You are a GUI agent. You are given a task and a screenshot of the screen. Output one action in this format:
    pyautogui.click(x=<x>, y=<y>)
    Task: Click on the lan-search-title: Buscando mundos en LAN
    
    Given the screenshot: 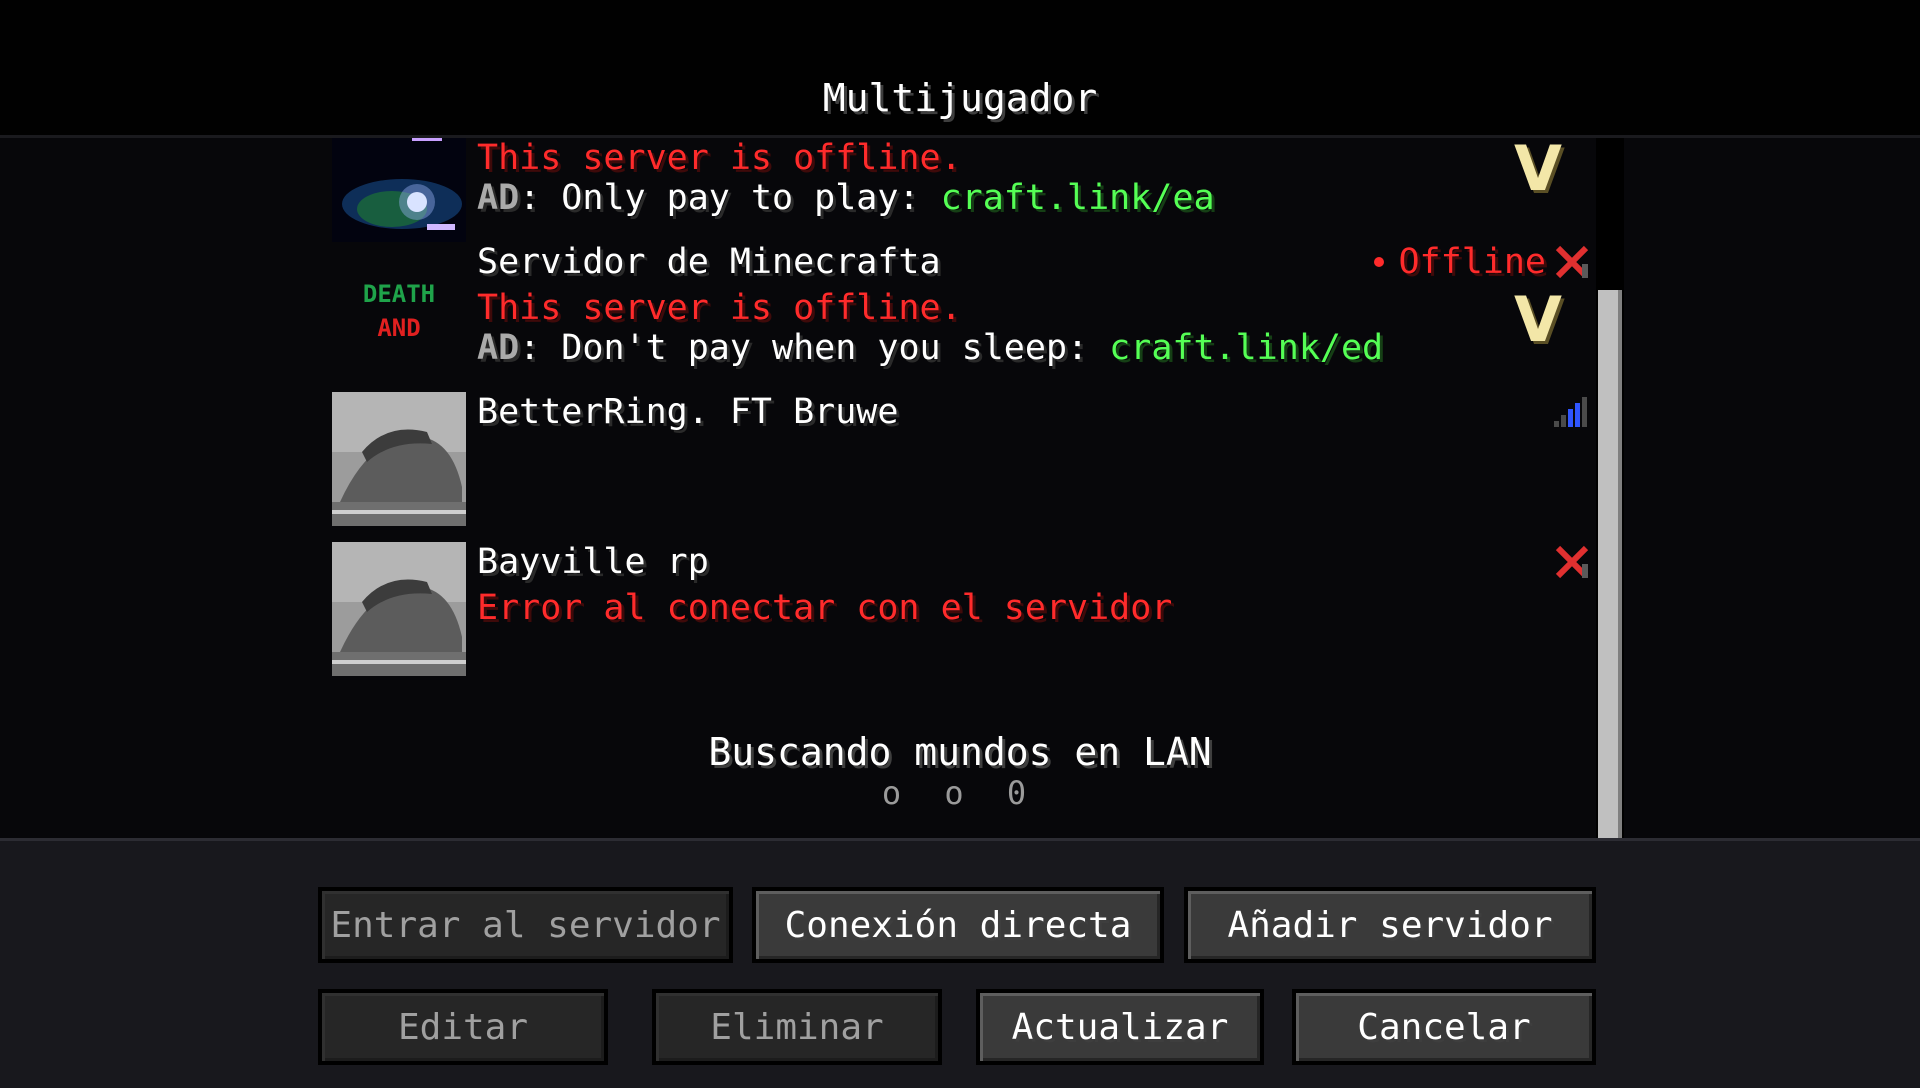 What is the action you would take?
    pyautogui.click(x=960, y=752)
    